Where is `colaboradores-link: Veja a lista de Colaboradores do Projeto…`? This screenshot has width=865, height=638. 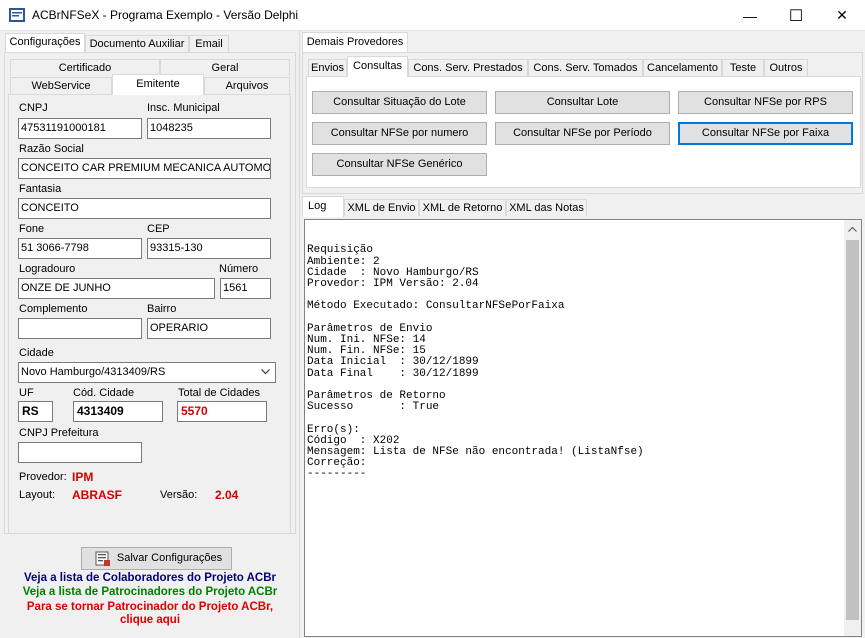
colaboradores-link: Veja a lista de Colaboradores do Projeto… is located at coordinates (150, 578).